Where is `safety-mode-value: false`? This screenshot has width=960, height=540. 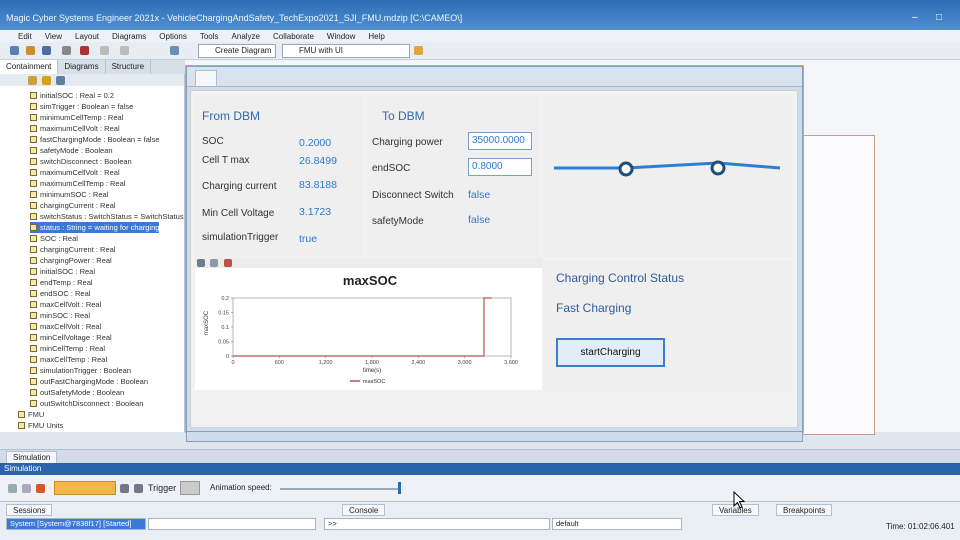
safety-mode-value: false is located at coordinates (479, 220).